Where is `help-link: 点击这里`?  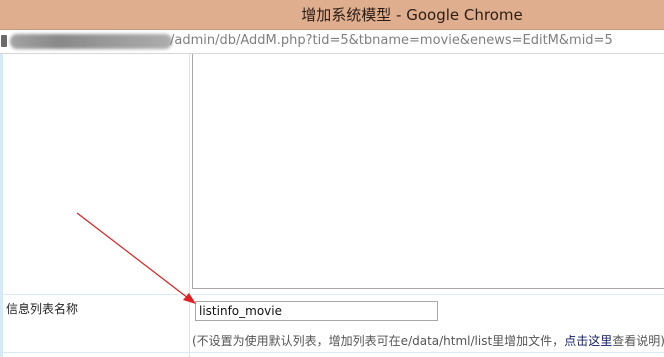 help-link: 点击这里 is located at coordinates (588, 341).